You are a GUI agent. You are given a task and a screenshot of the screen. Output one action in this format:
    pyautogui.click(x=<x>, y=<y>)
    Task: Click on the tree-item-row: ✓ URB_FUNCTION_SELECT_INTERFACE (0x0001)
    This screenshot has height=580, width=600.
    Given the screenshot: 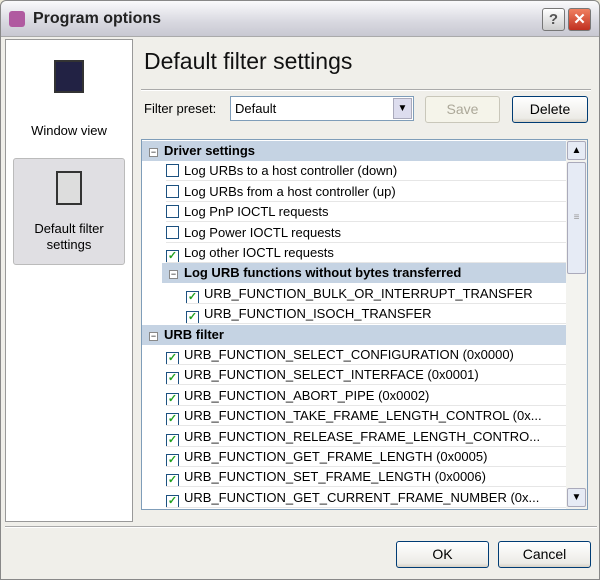 What is the action you would take?
    pyautogui.click(x=366, y=375)
    